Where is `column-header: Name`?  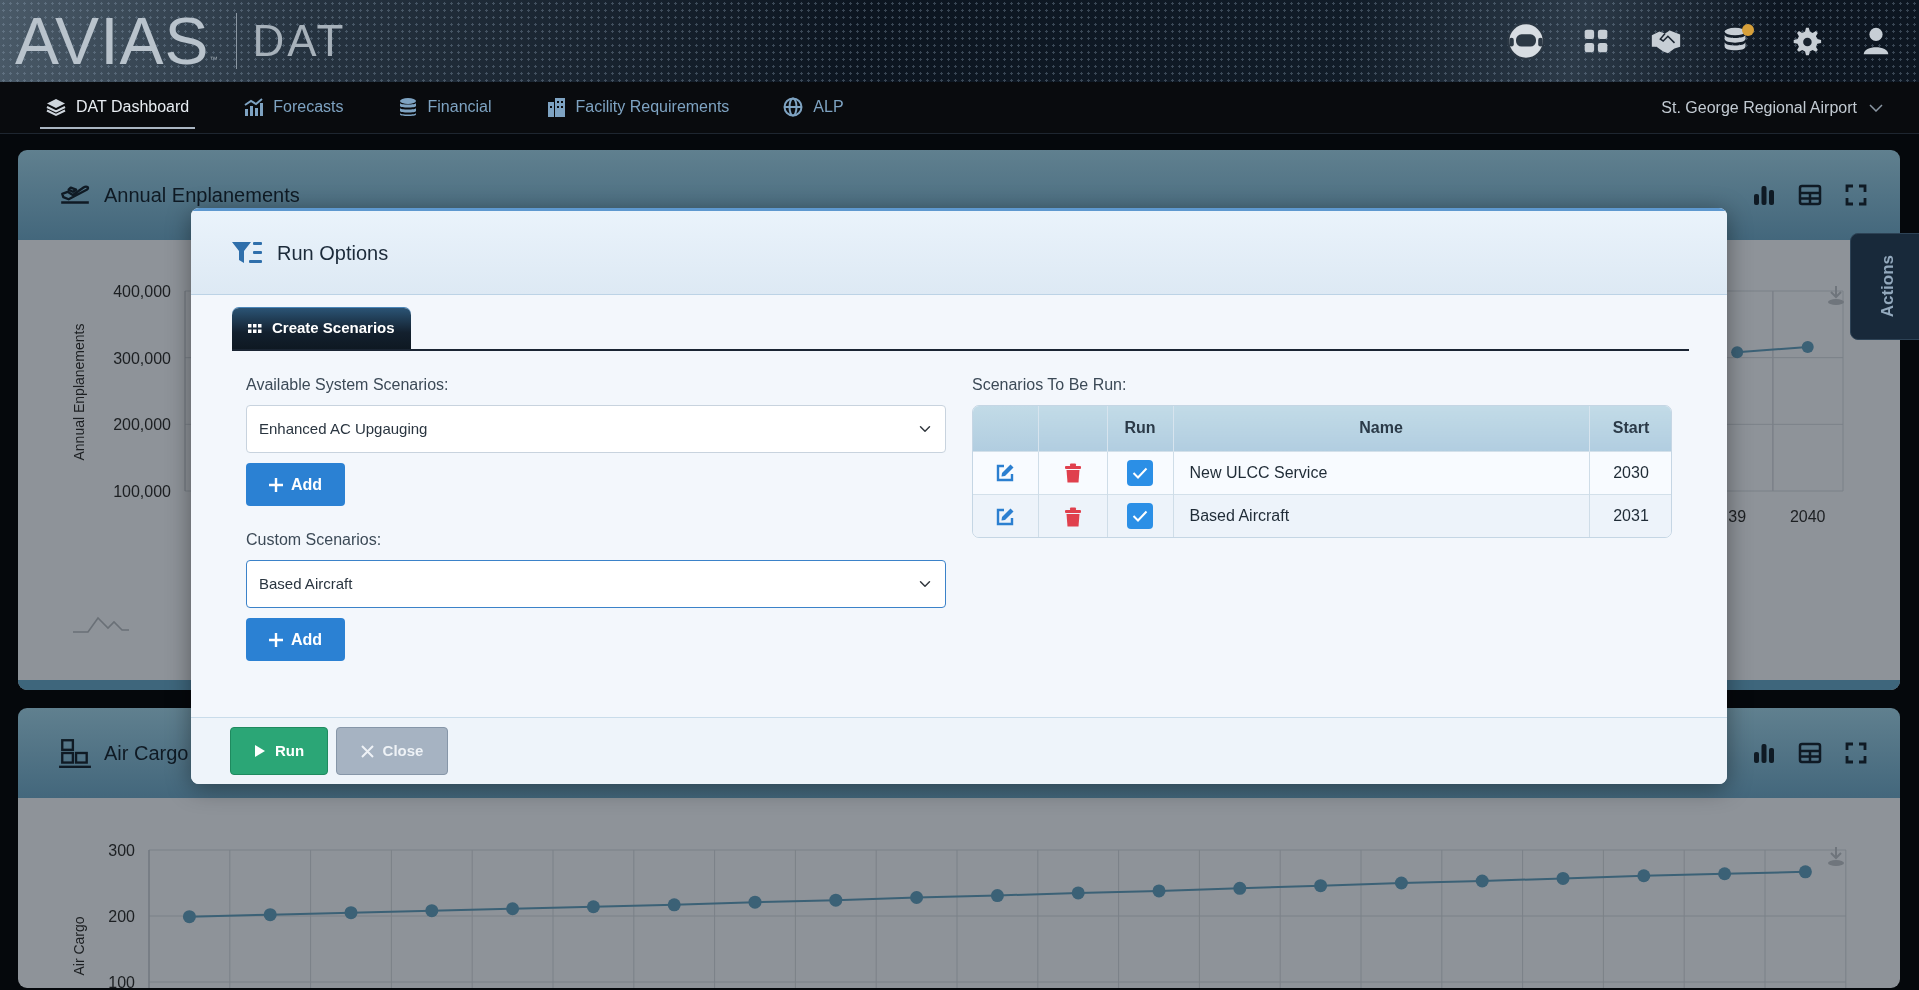 column-header: Name is located at coordinates (1381, 428).